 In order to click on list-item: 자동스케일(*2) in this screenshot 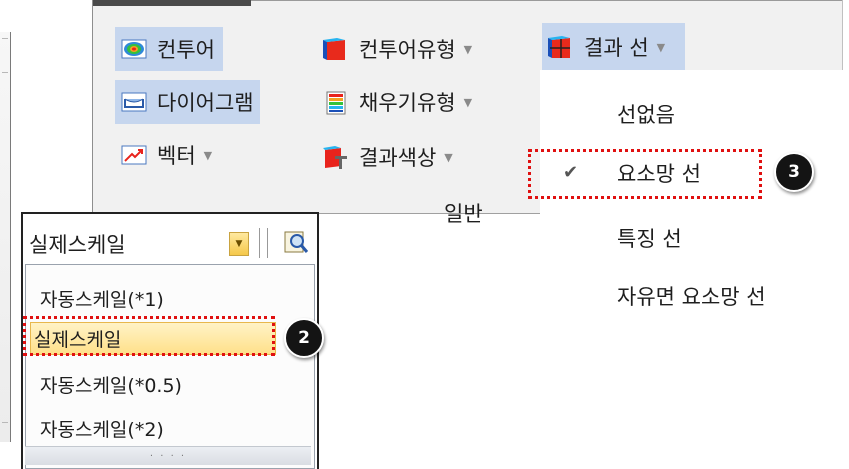, I will do `click(102, 428)`.